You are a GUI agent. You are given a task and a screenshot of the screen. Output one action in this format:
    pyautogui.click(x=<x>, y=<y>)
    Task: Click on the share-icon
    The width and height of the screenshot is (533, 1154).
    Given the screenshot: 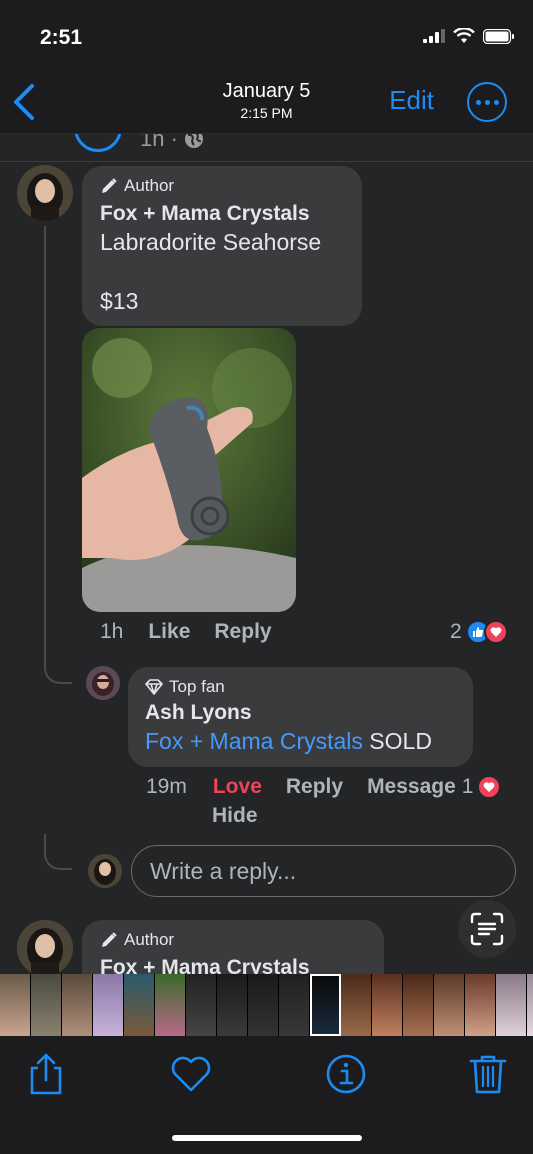 What is the action you would take?
    pyautogui.click(x=46, y=1074)
    